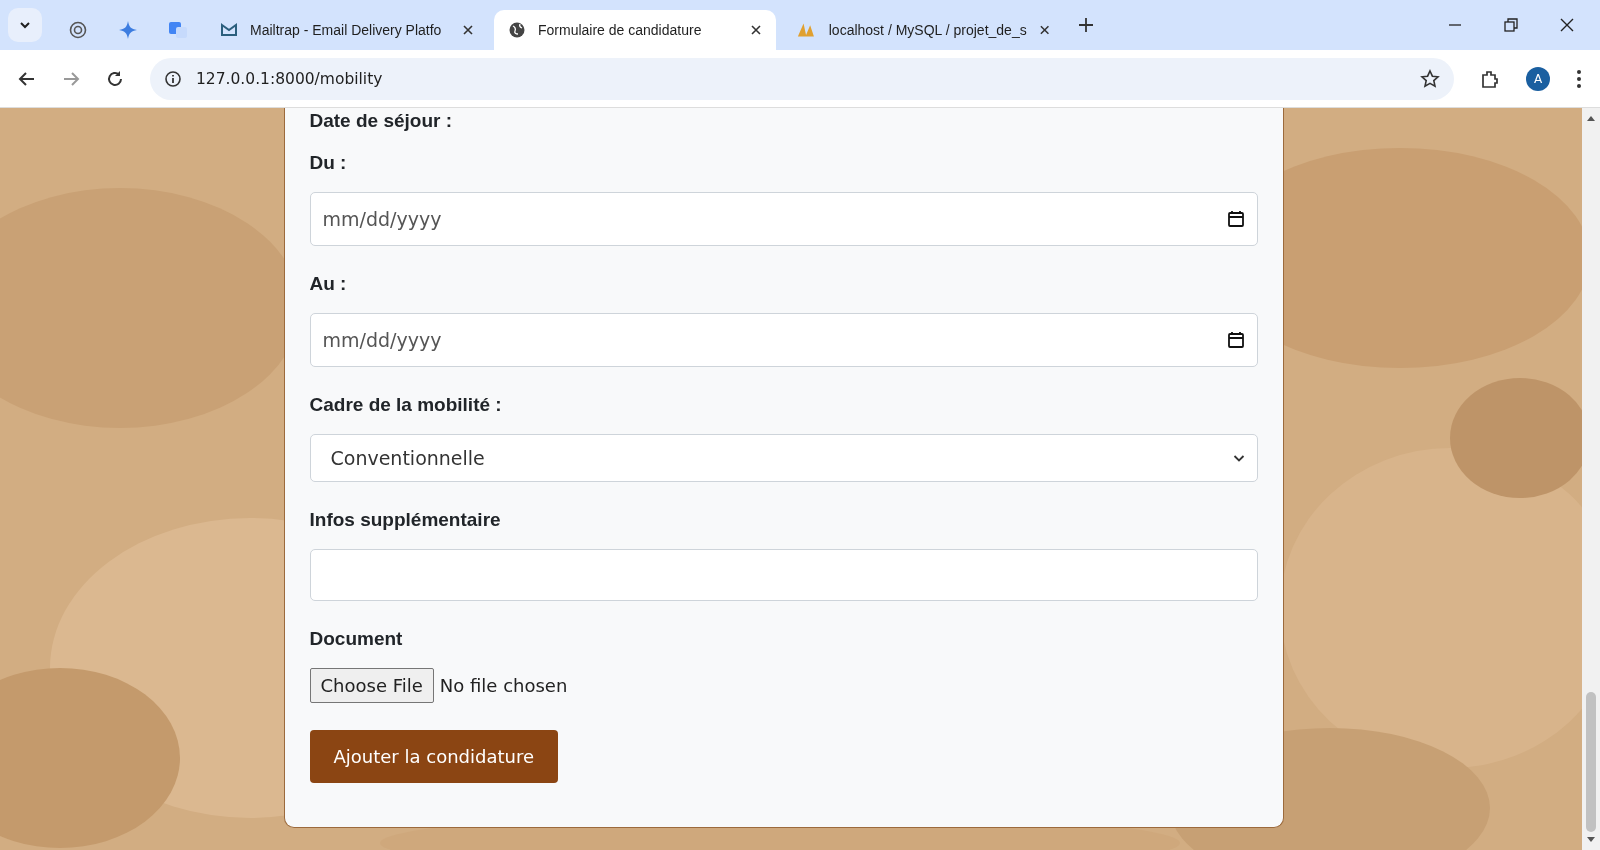  What do you see at coordinates (328, 284) in the screenshot?
I see `field-label: Au :` at bounding box center [328, 284].